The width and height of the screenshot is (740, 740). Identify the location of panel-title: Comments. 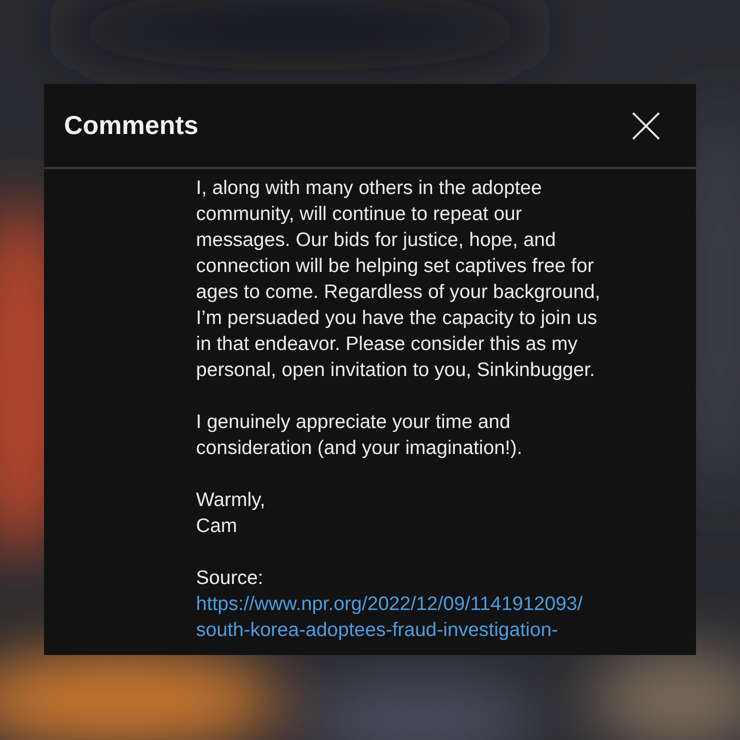
(131, 125).